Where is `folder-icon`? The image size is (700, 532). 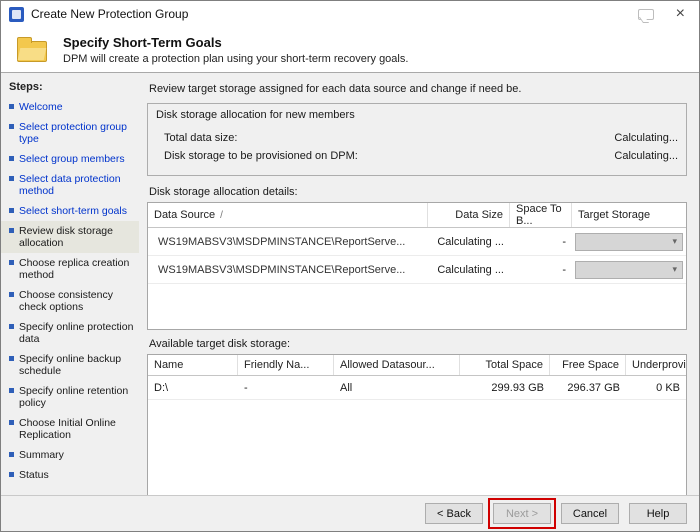
folder-icon is located at coordinates (32, 49).